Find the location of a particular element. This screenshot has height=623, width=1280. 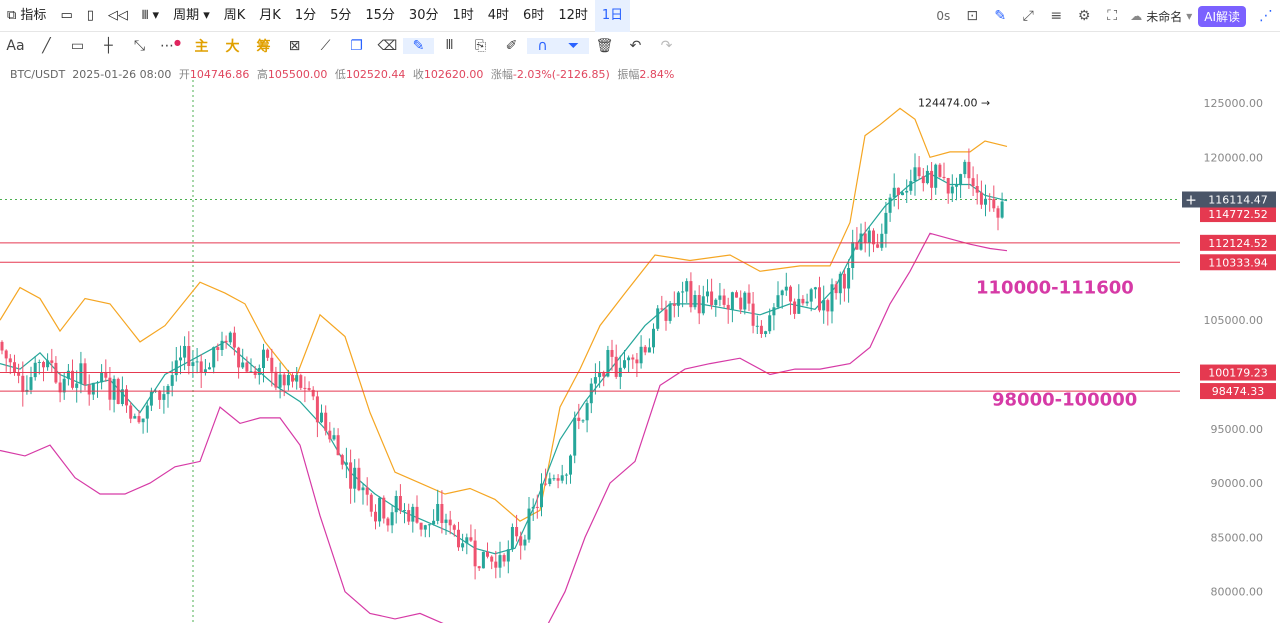

font-button: Aa is located at coordinates (15, 46).